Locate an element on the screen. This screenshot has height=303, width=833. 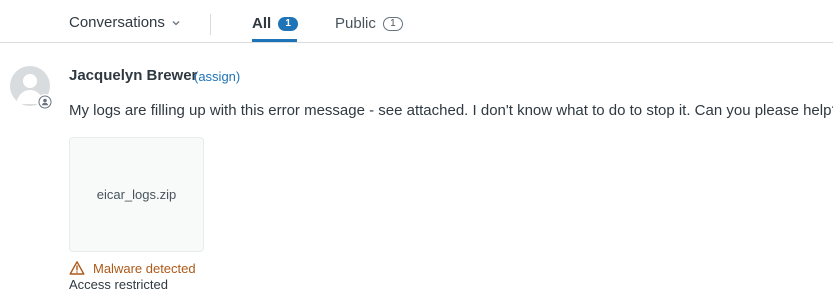
conversations-dropdown: Conversations is located at coordinates (125, 22).